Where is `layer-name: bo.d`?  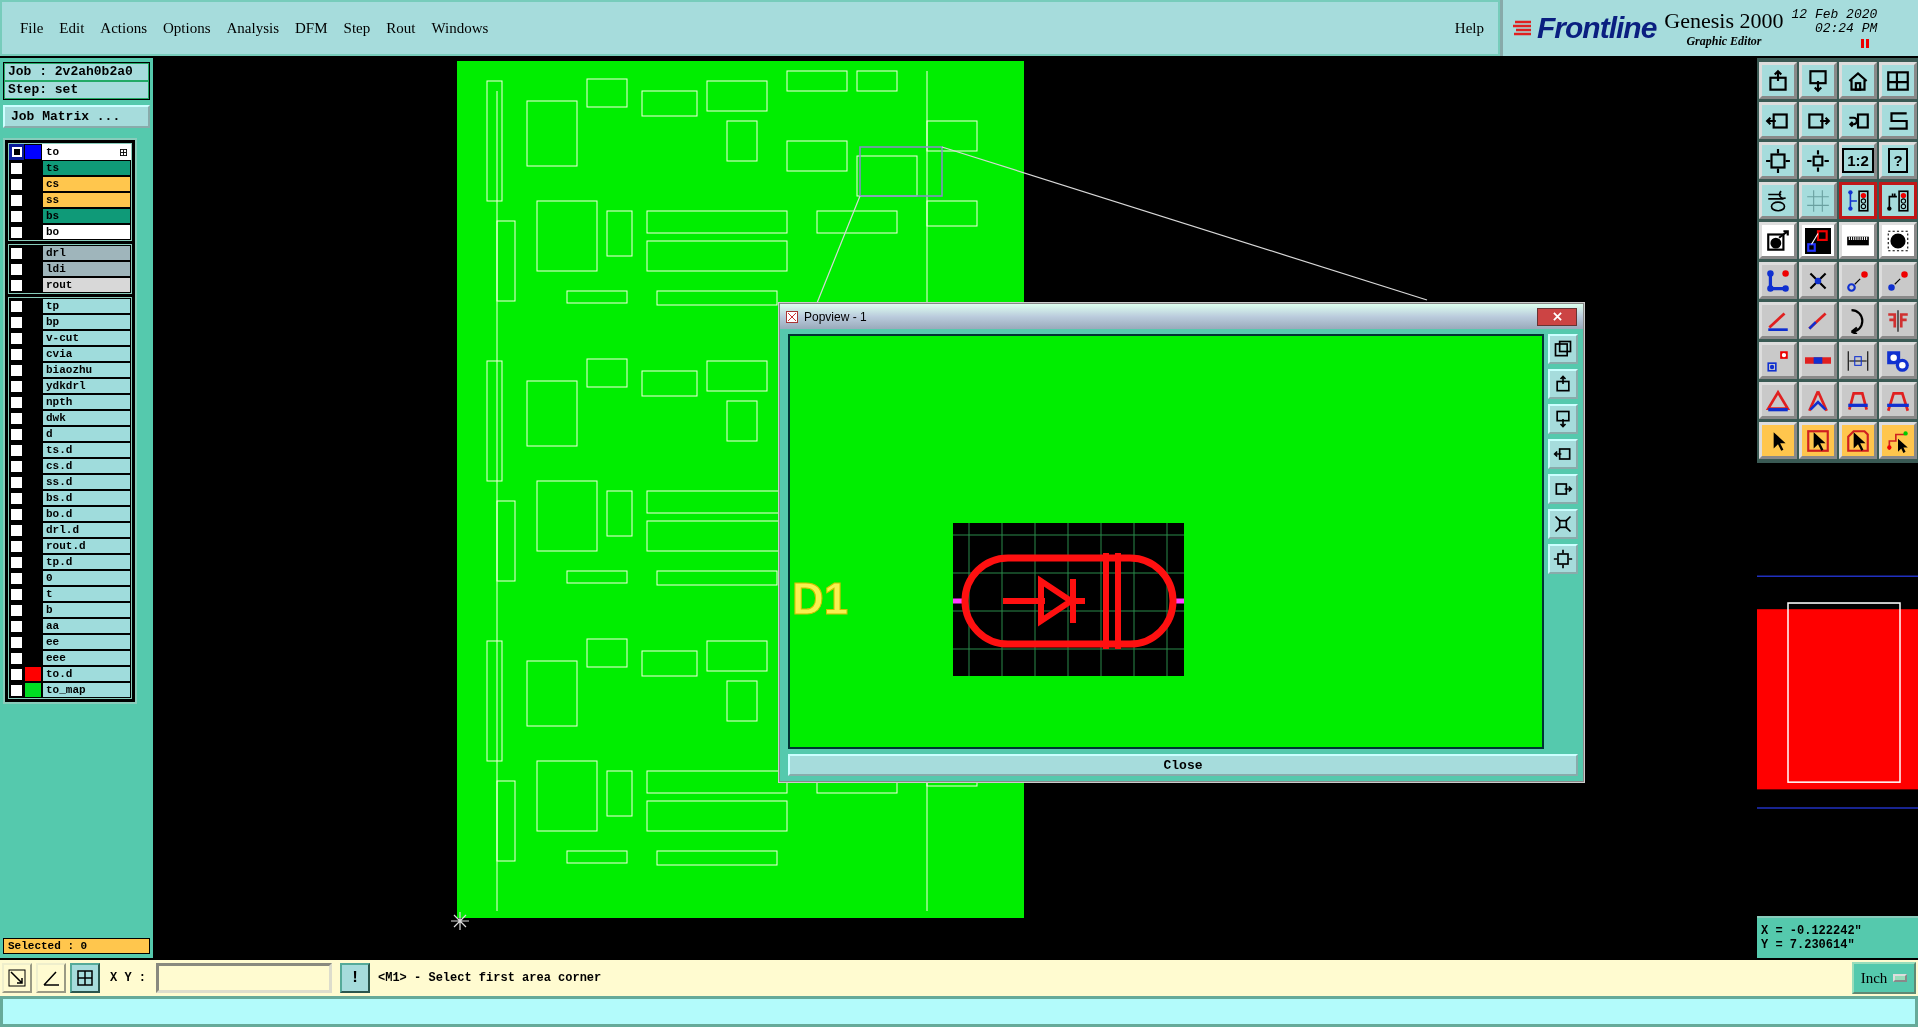 layer-name: bo.d is located at coordinates (86, 514).